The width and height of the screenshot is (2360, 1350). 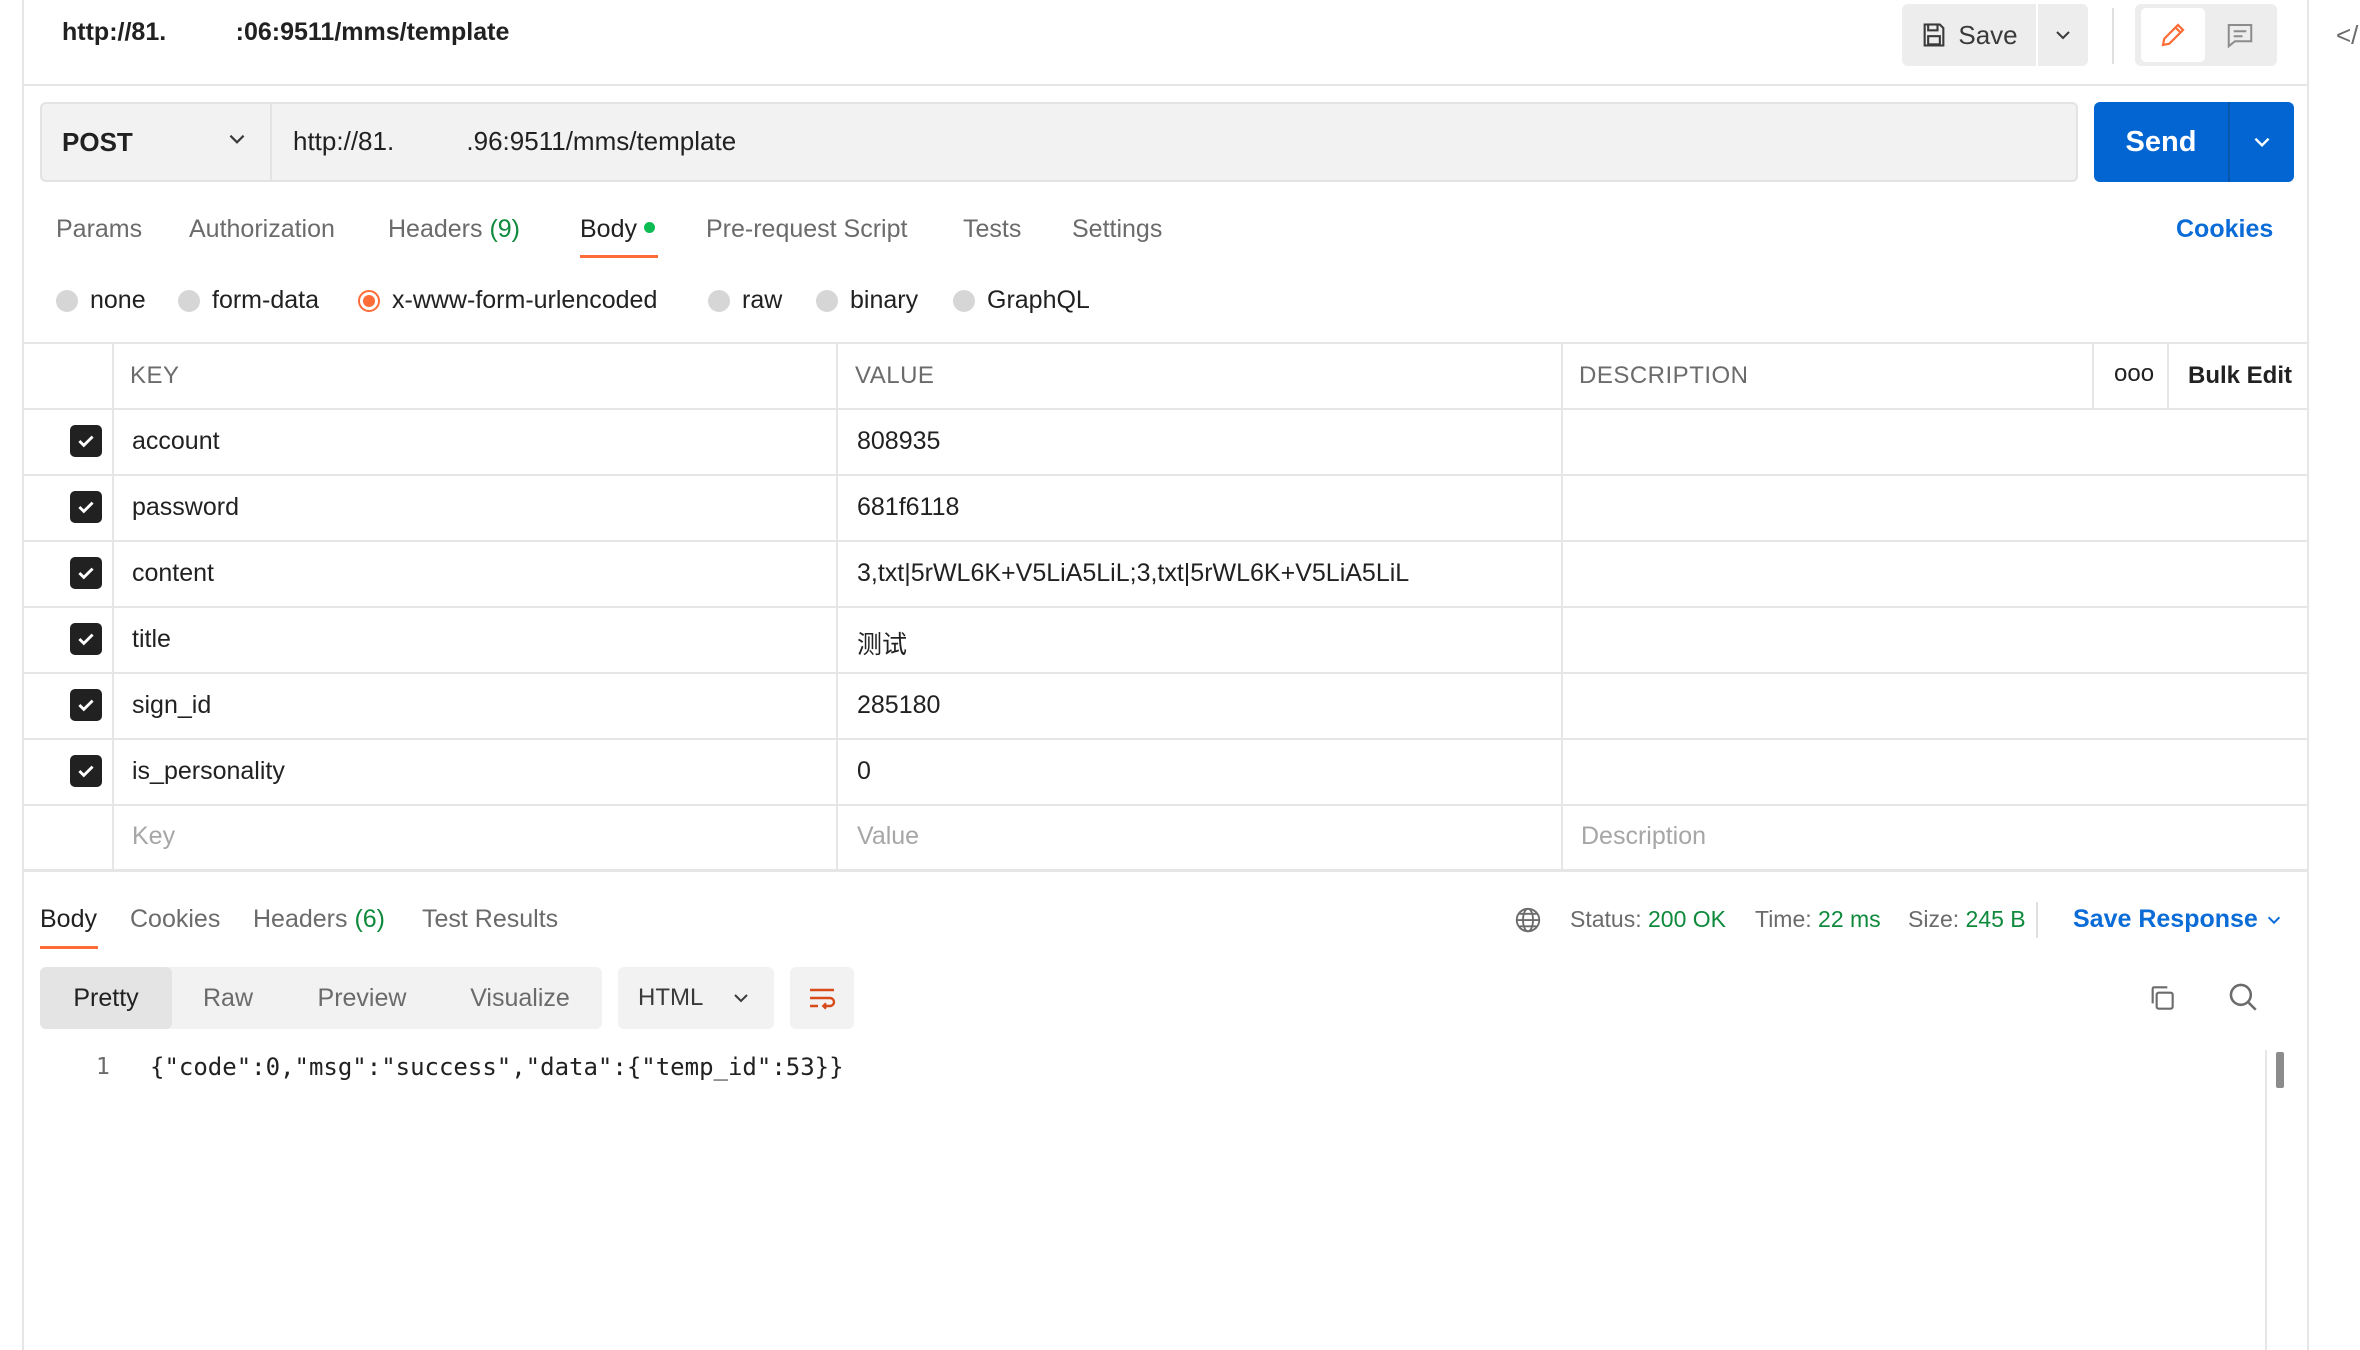 I want to click on url-input: http://81. .96:9511/mms/template, so click(x=514, y=141).